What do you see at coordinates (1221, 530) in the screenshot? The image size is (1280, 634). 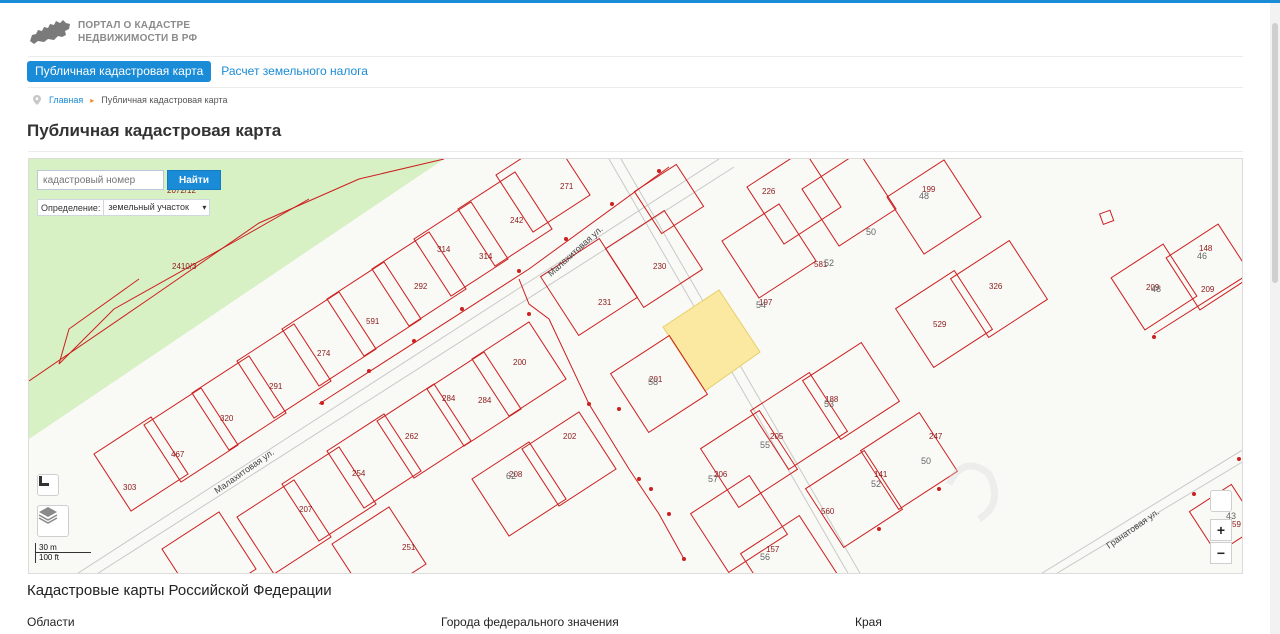 I see `zoom-in-button: +` at bounding box center [1221, 530].